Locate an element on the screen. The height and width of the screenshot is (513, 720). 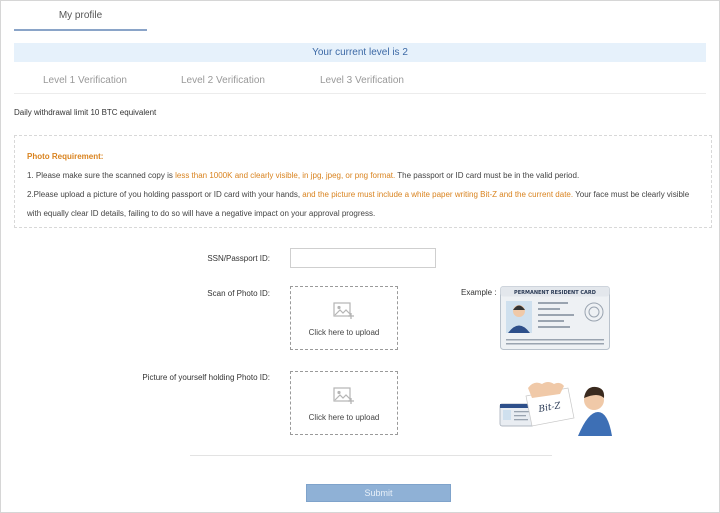
ssn-passport-input is located at coordinates (363, 258).